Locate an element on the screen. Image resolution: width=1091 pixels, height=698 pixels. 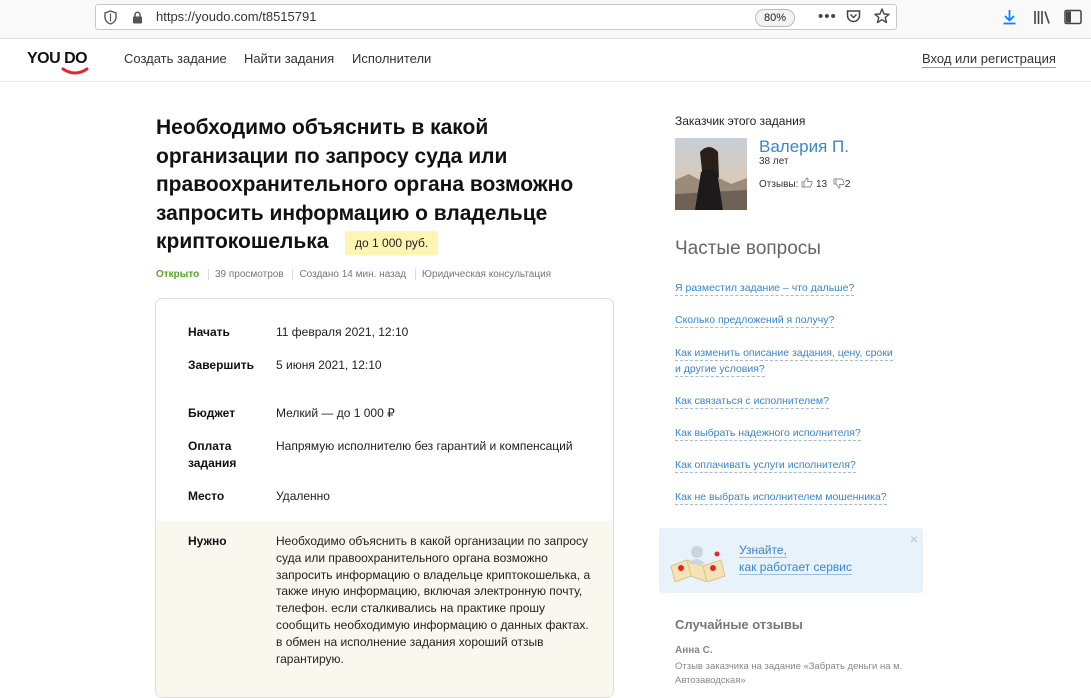
library-icon is located at coordinates (1042, 19).